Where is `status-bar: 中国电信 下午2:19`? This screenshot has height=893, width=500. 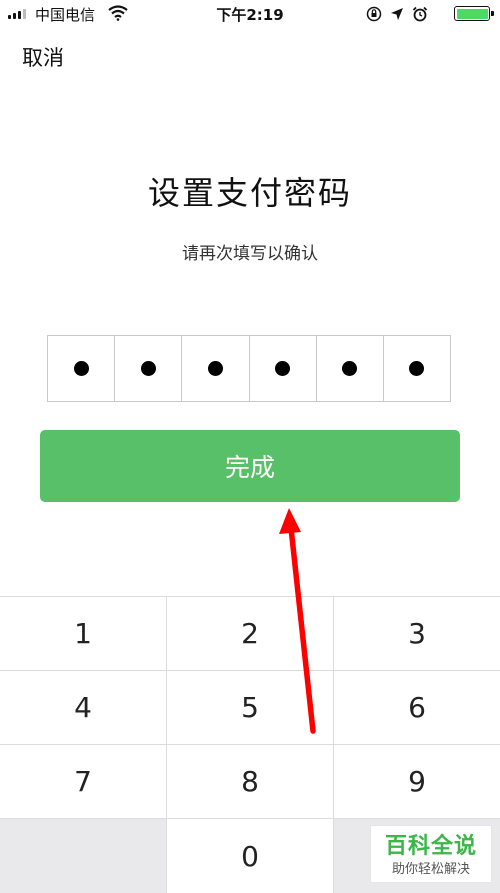 status-bar: 中国电信 下午2:19 is located at coordinates (250, 14).